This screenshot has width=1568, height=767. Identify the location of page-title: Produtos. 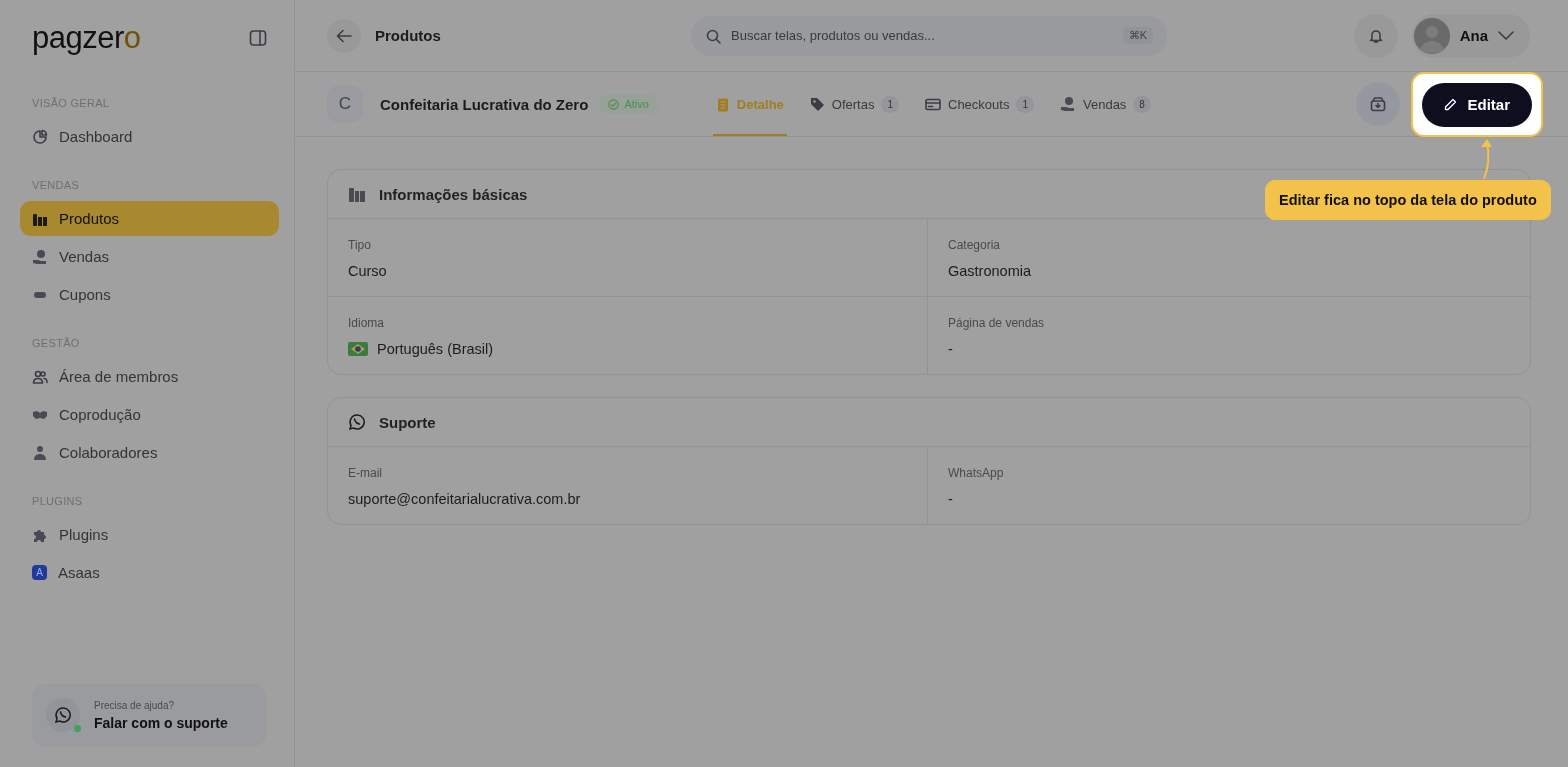
(408, 35).